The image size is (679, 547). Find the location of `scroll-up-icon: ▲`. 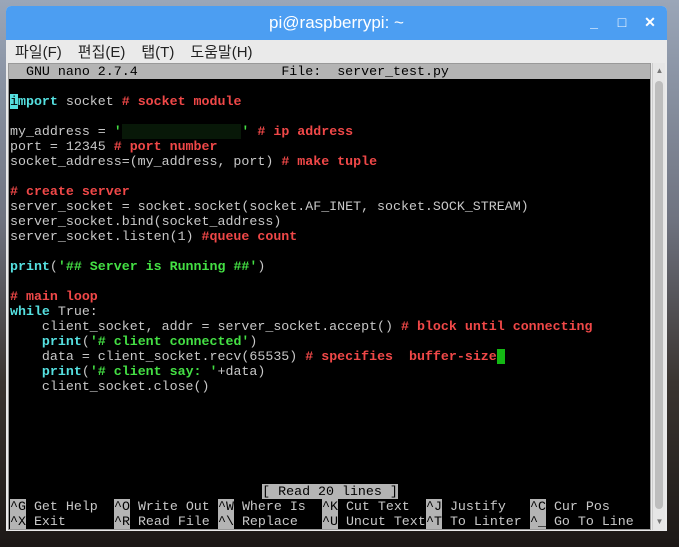

scroll-up-icon: ▲ is located at coordinates (659, 71).